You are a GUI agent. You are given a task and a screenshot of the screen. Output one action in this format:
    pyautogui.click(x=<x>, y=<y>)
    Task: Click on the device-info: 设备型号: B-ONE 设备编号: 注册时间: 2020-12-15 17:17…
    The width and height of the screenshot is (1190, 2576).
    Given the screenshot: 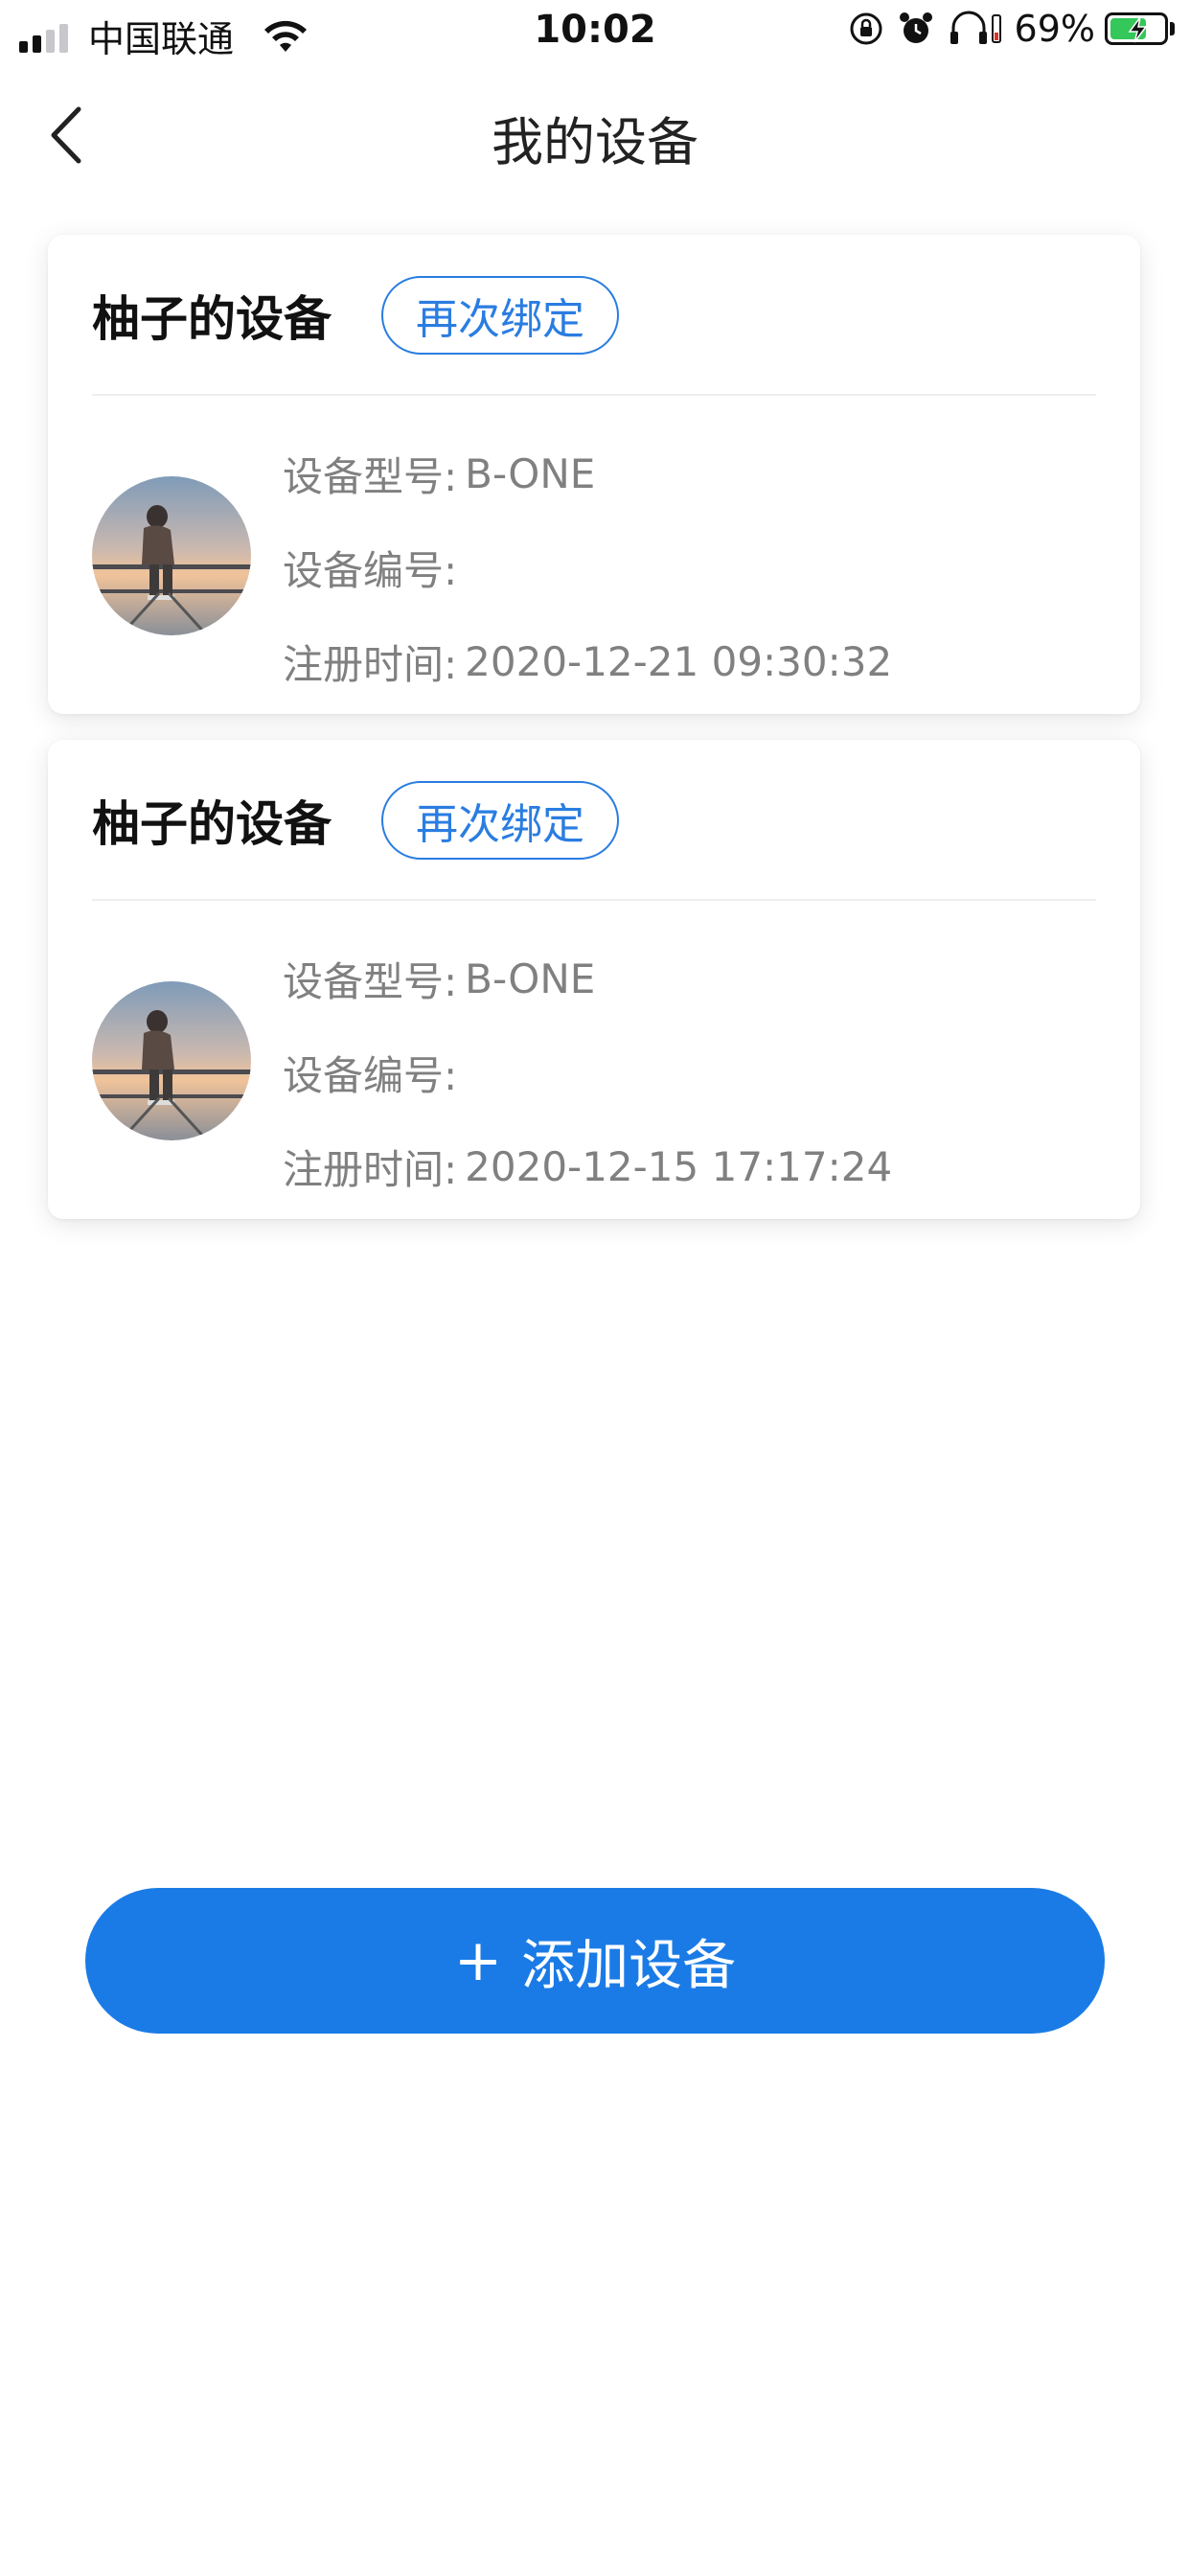 What is the action you would take?
    pyautogui.click(x=588, y=1072)
    